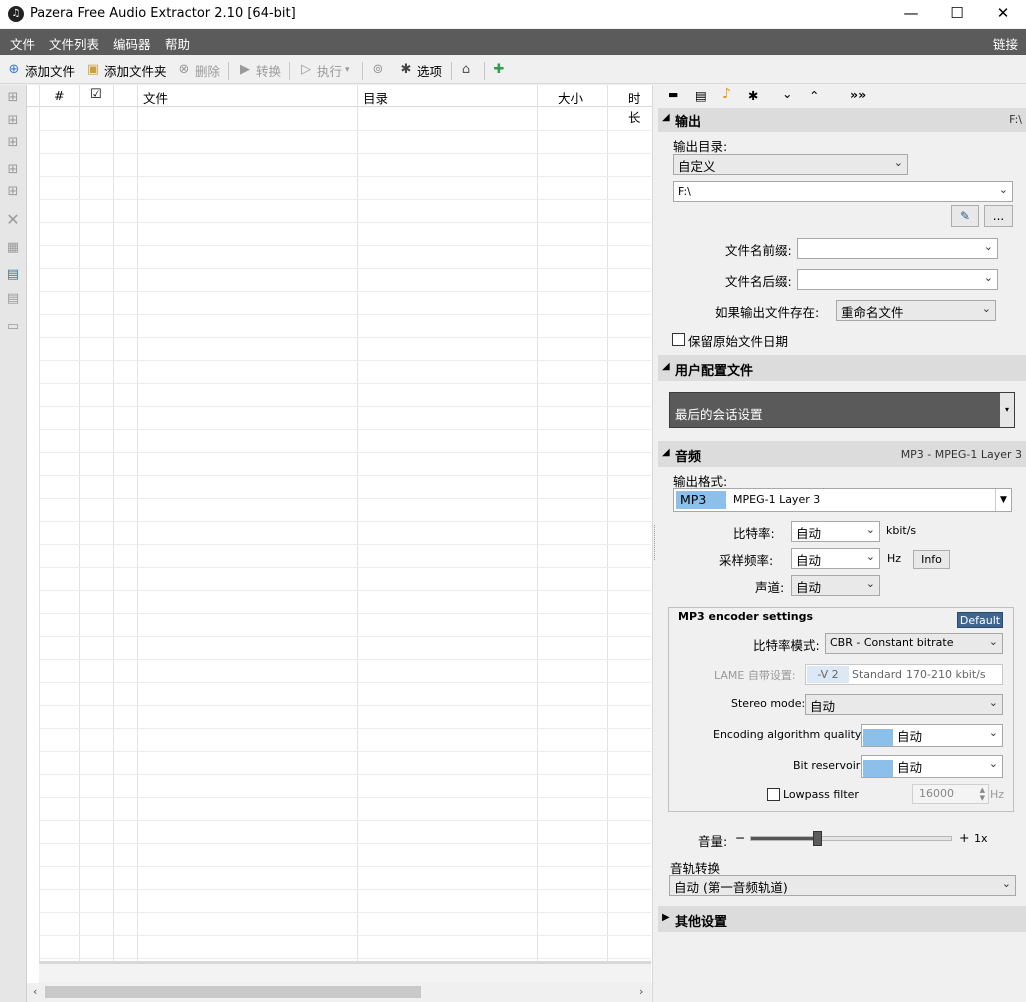 The height and width of the screenshot is (1002, 1026). Describe the element at coordinates (640, 107) in the screenshot. I see `column-duration: 时长` at that location.